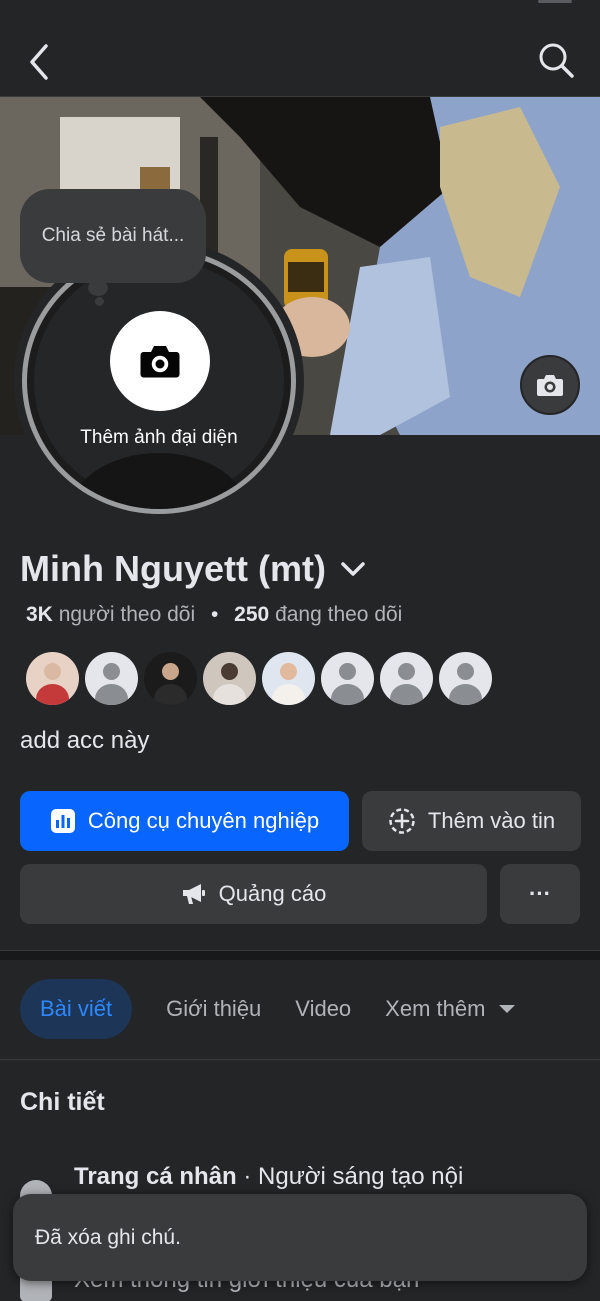  What do you see at coordinates (284, 1009) in the screenshot?
I see `profile-tabs: Bài viết Giới thiệu Video Xem thêm` at bounding box center [284, 1009].